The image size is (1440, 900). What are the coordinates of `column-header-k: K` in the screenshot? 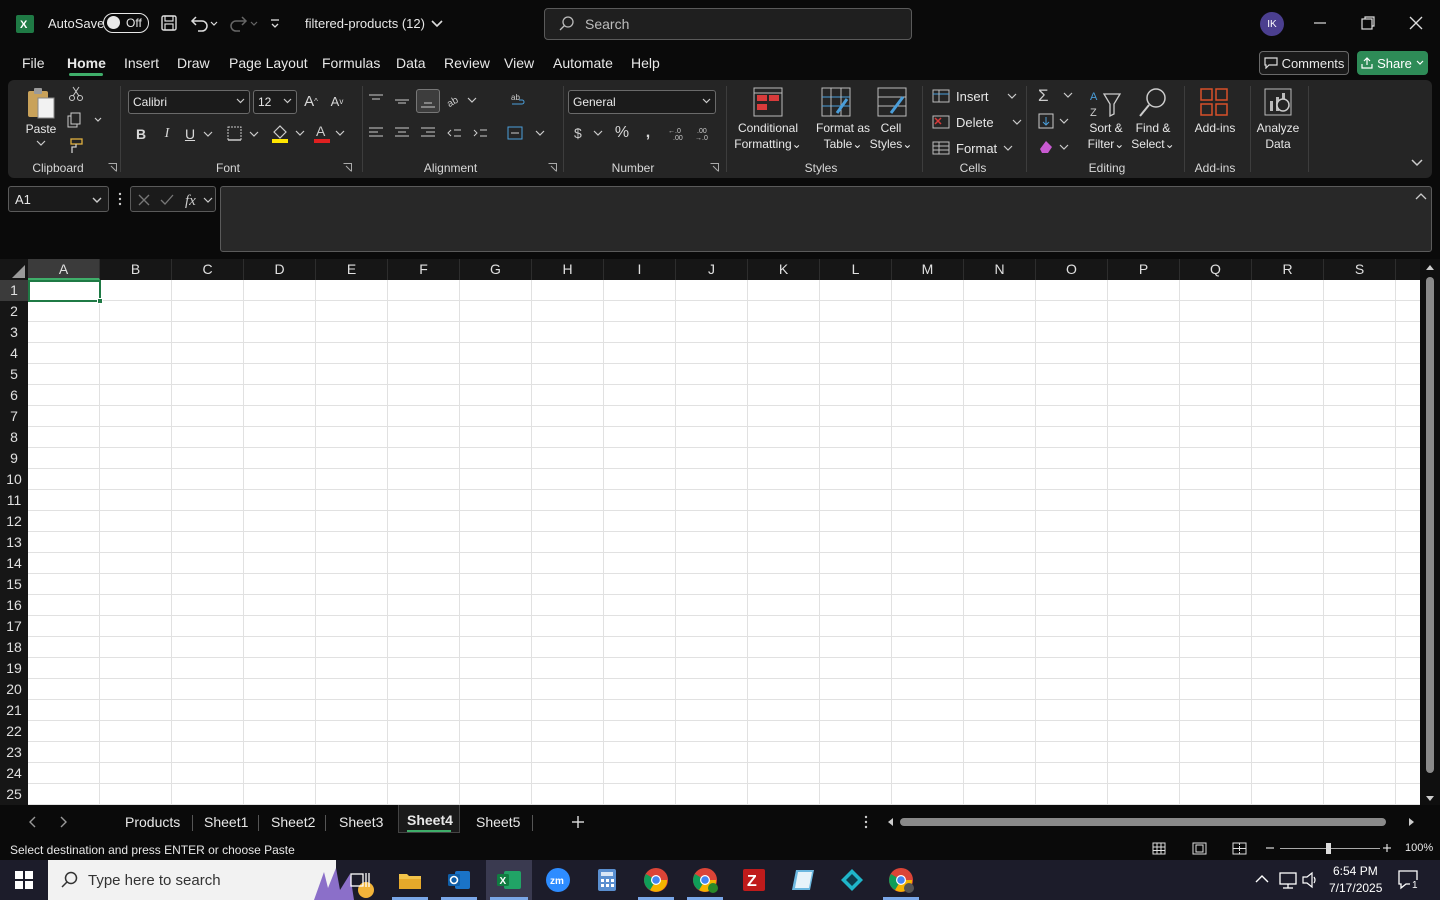 It's located at (784, 269).